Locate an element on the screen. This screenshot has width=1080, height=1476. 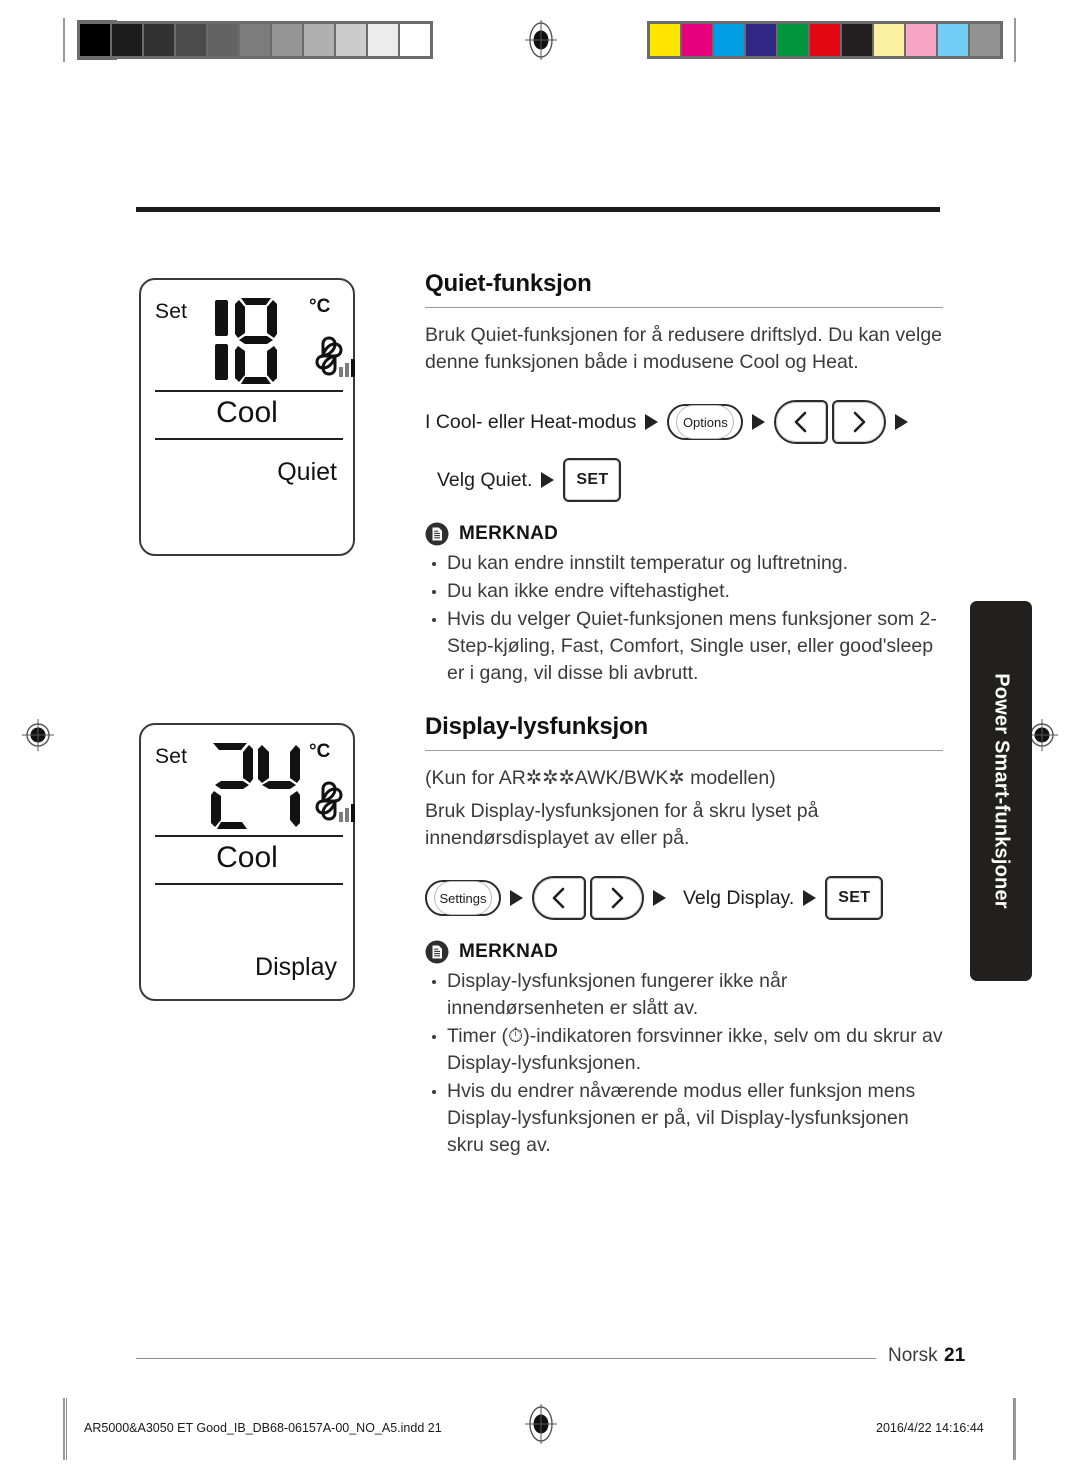
registration-mark-top is located at coordinates (541, 40).